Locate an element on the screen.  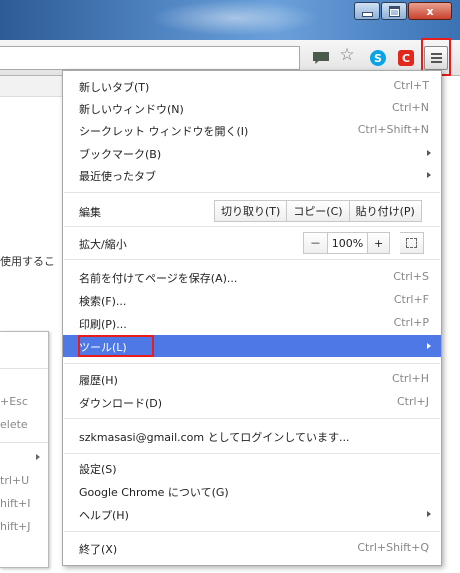
window-controls: x is located at coordinates (402, 11).